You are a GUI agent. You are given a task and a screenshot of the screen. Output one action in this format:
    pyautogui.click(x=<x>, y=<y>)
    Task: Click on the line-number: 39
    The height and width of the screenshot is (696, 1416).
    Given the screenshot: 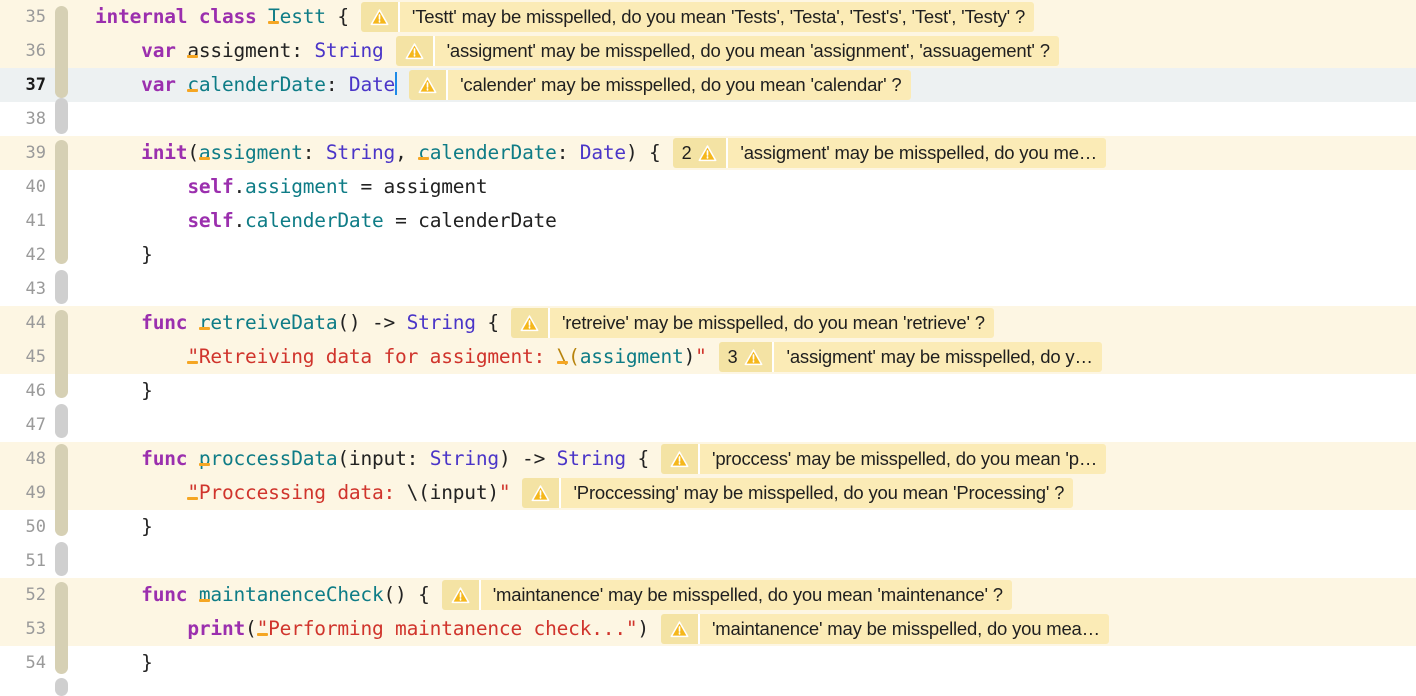 What is the action you would take?
    pyautogui.click(x=27, y=153)
    